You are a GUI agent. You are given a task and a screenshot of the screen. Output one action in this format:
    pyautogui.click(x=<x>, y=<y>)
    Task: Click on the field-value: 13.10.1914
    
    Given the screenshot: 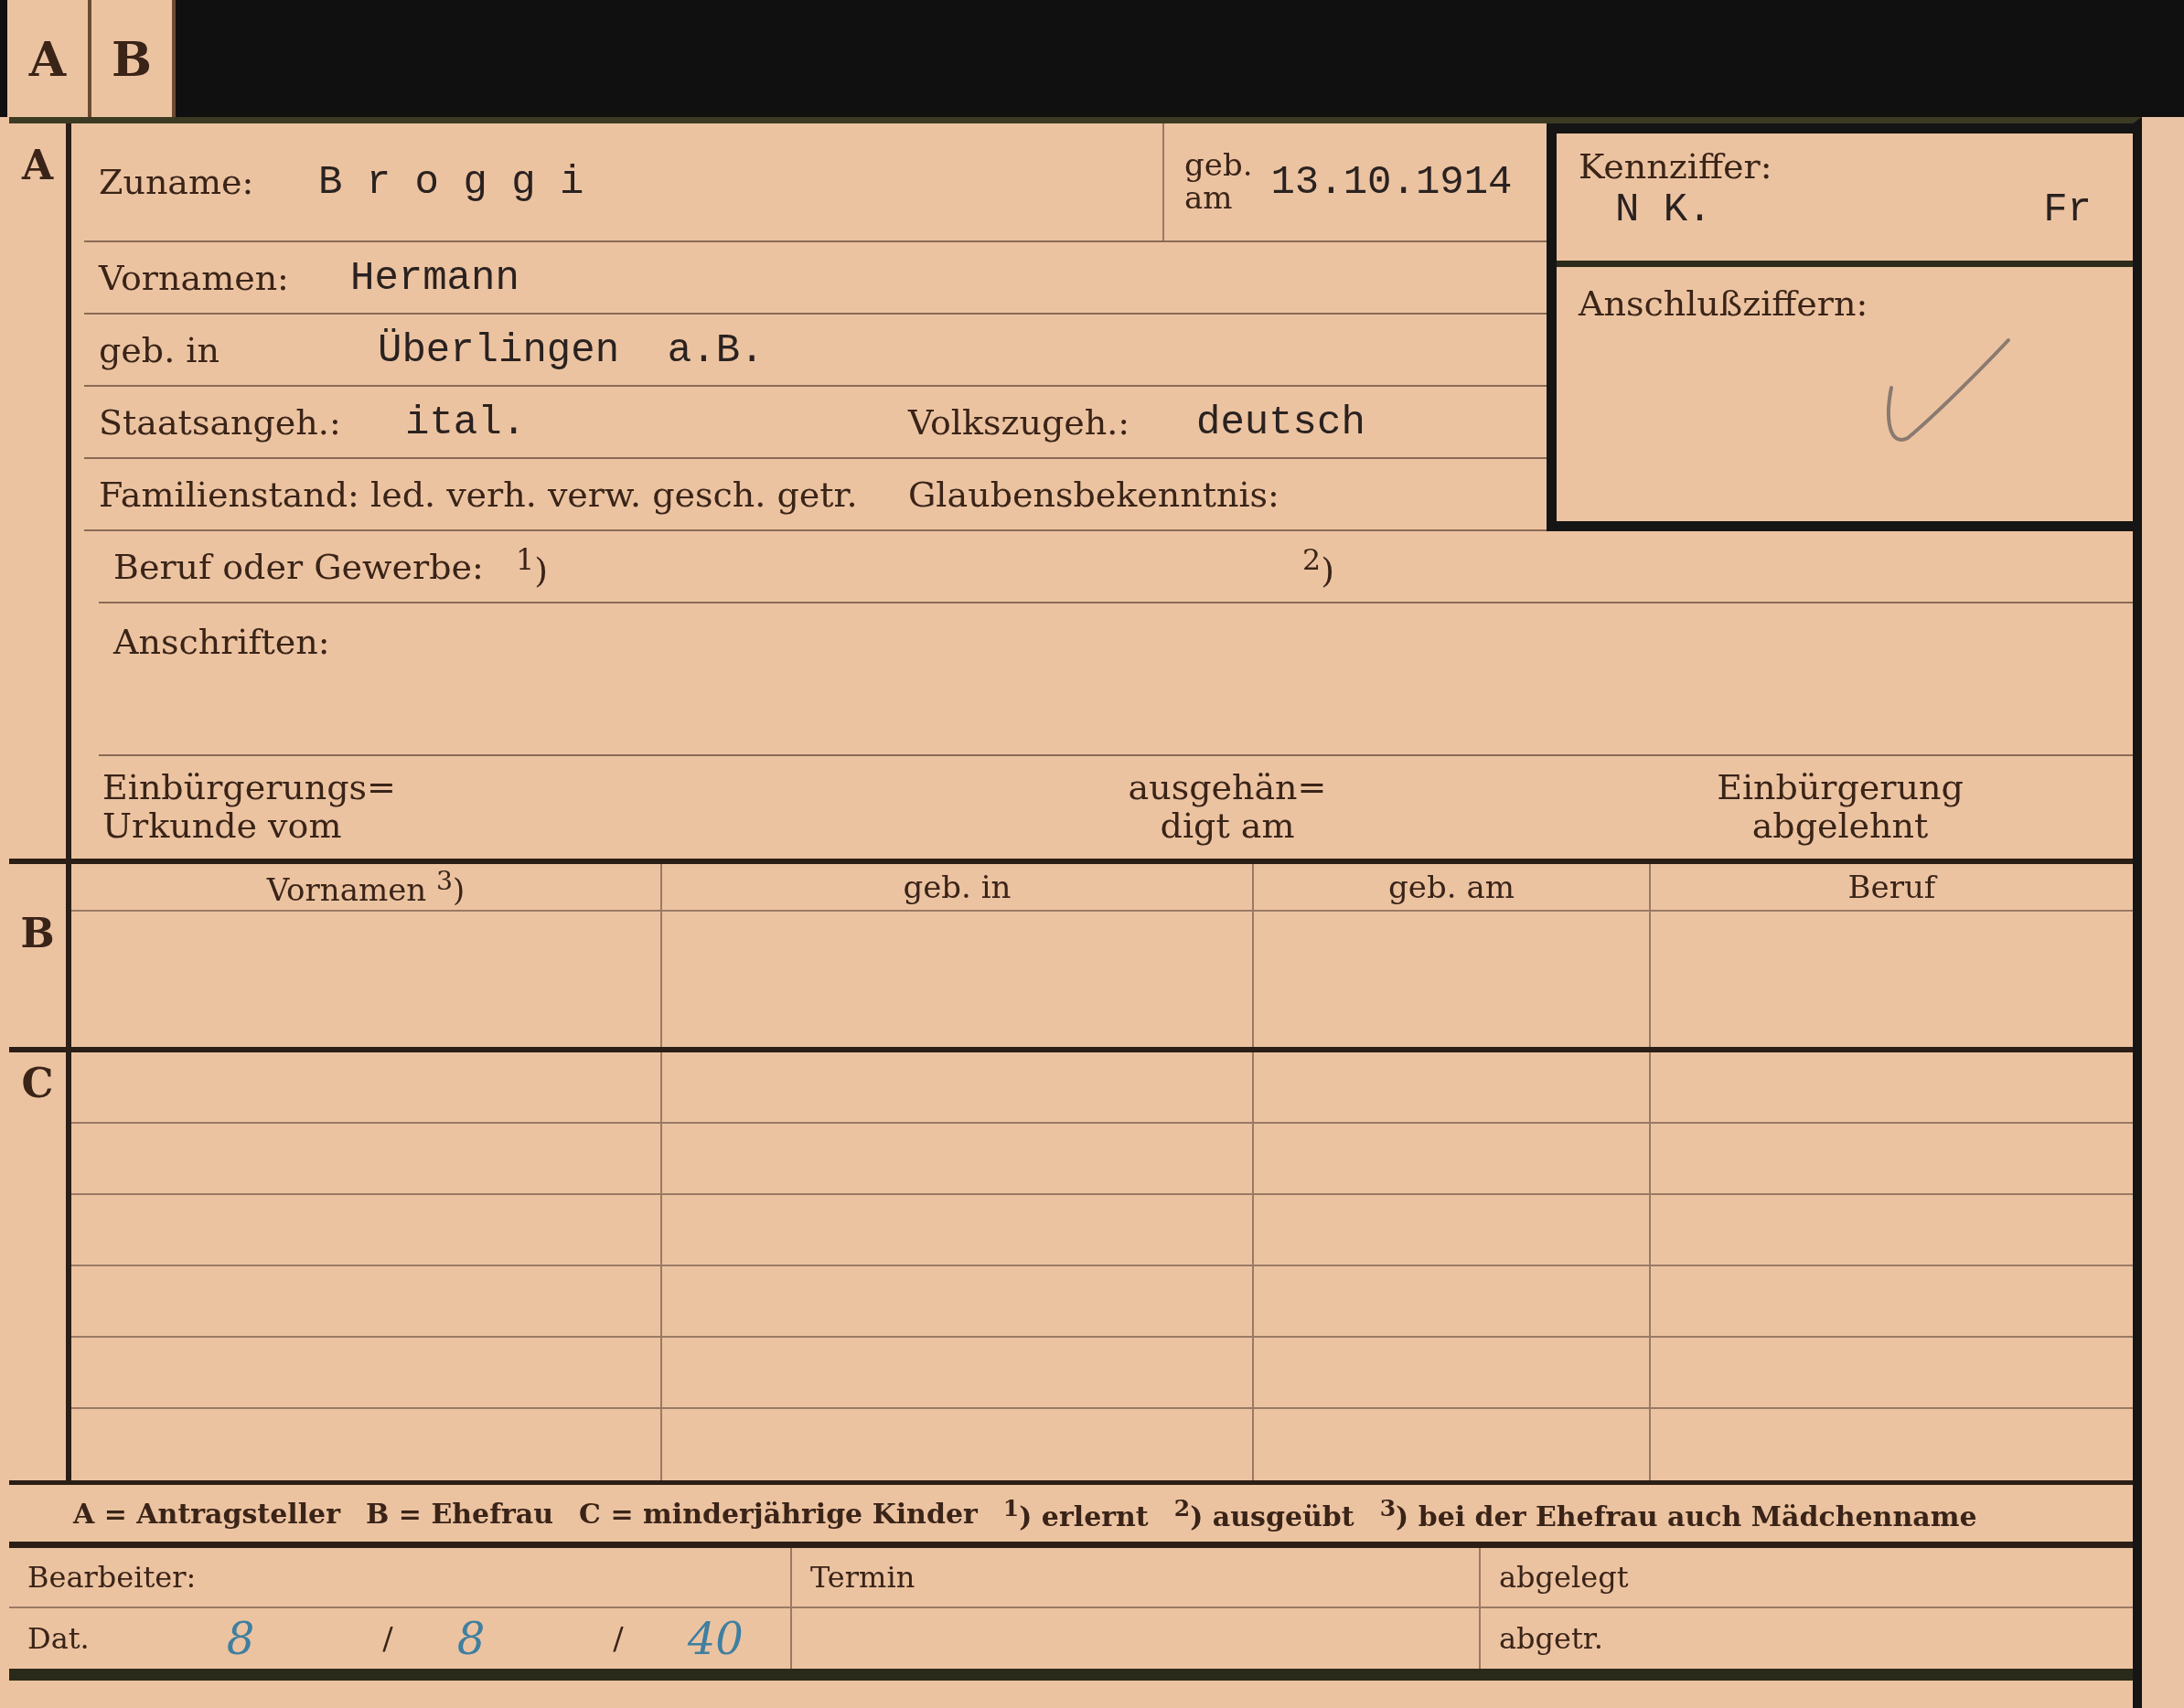 What is the action you would take?
    pyautogui.click(x=1391, y=182)
    